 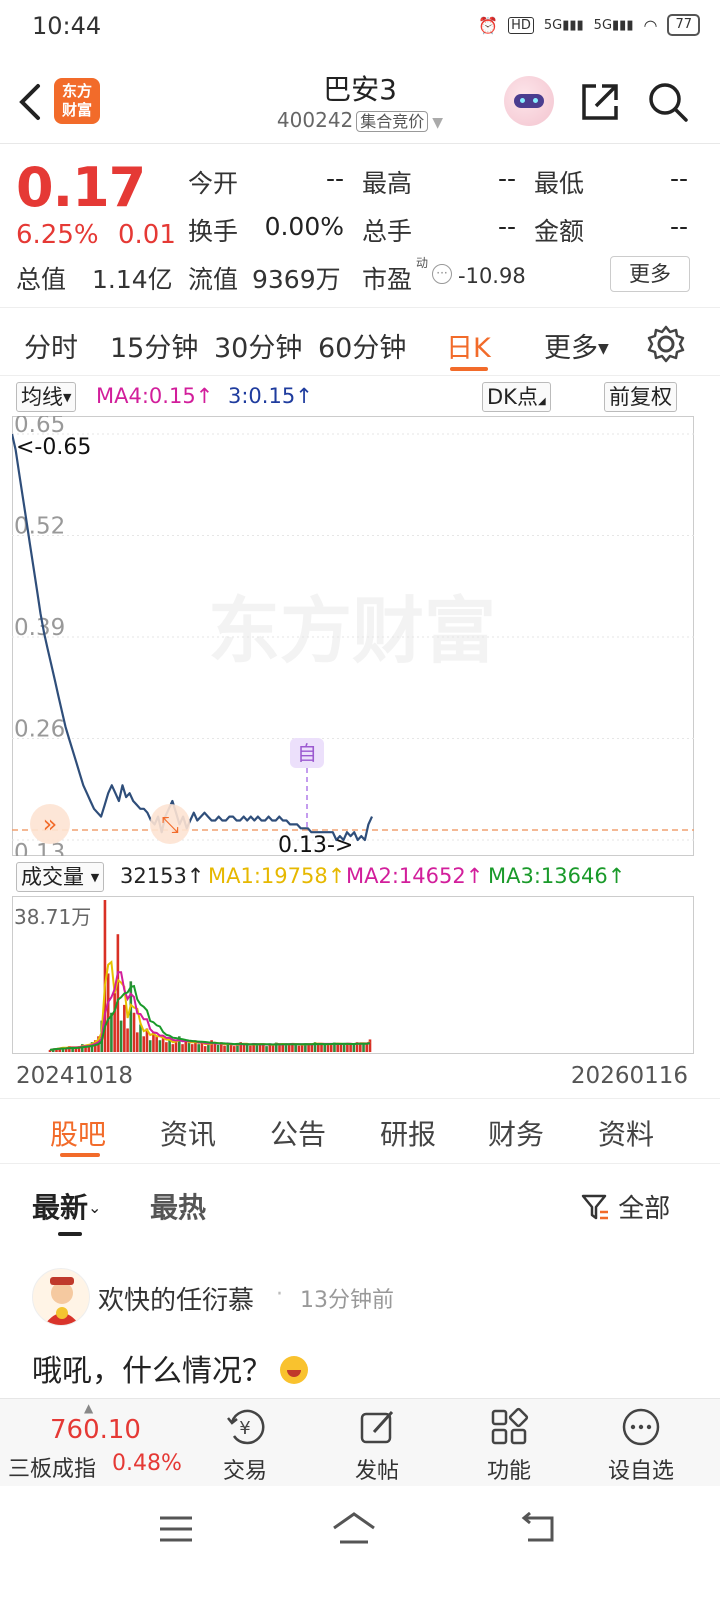 I want to click on ma-select: 均线▼, so click(x=46, y=397).